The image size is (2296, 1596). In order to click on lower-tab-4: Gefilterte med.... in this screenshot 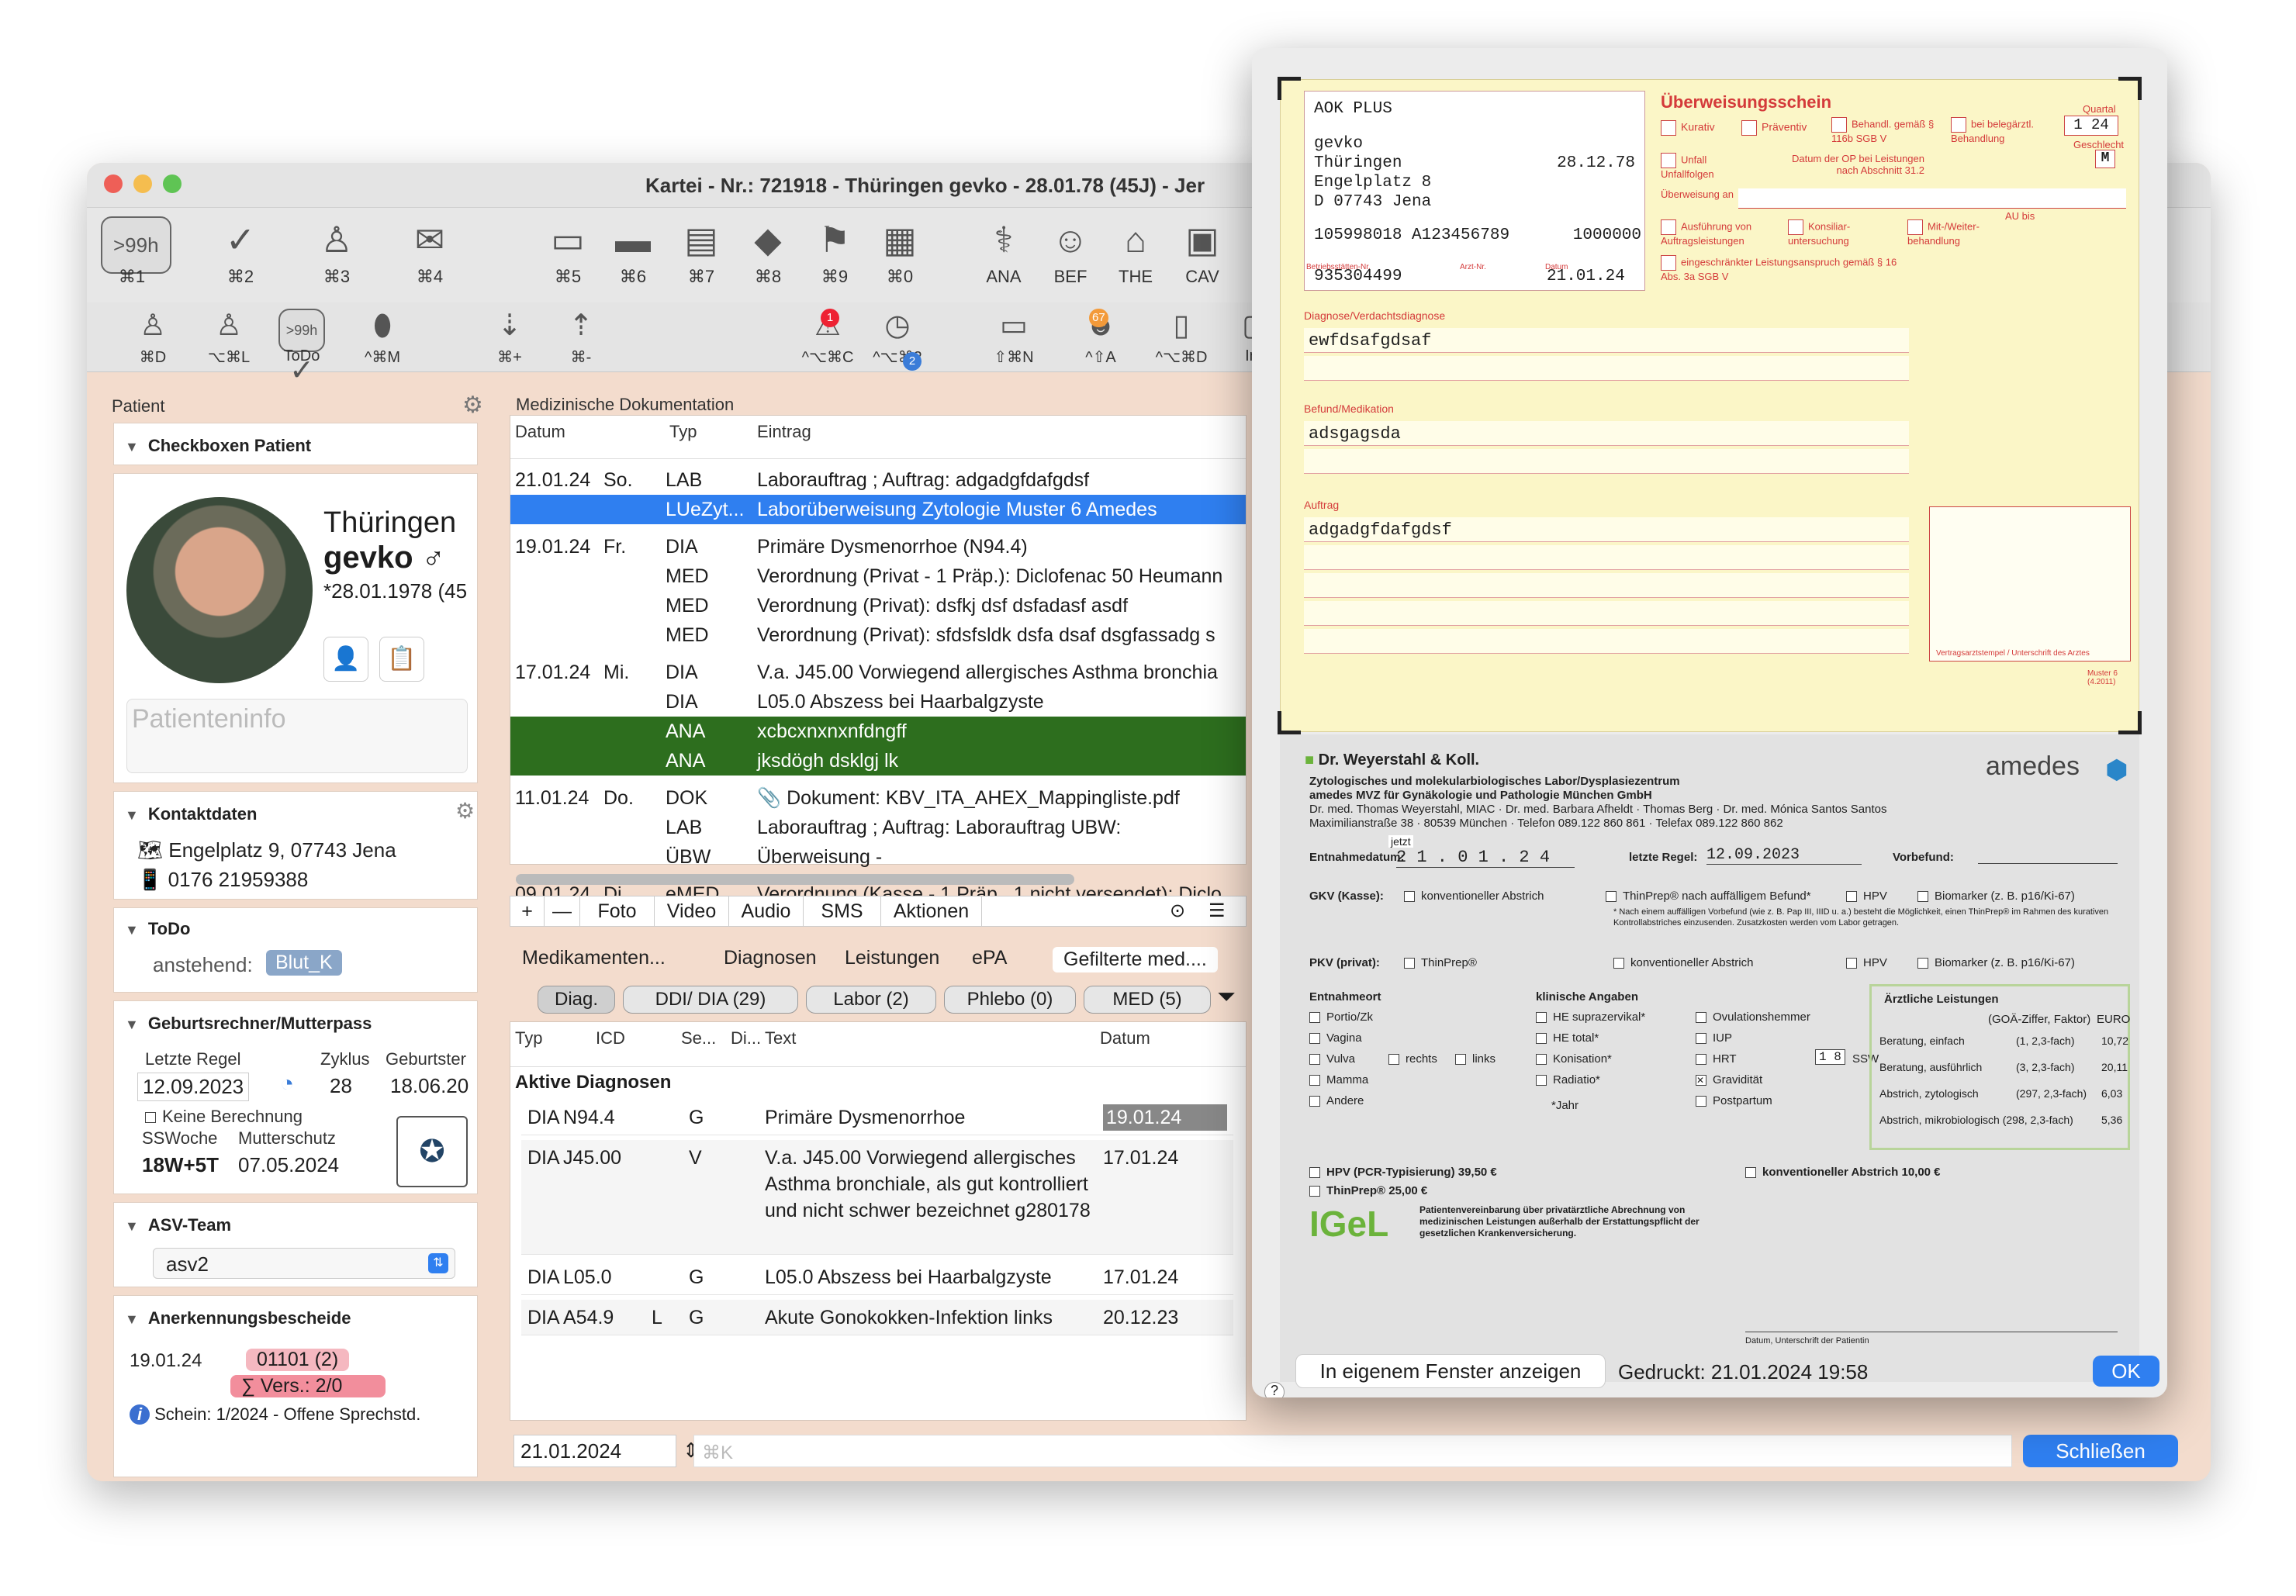, I will do `click(1135, 959)`.